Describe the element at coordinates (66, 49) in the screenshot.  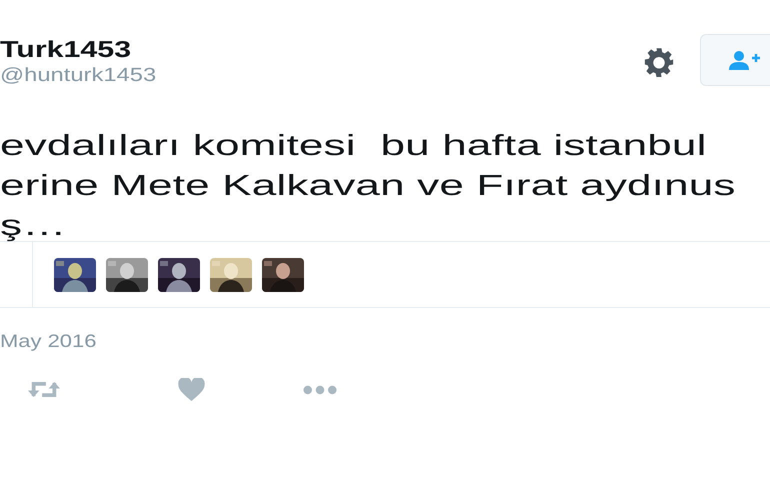
I see `user-name: Turk1453` at that location.